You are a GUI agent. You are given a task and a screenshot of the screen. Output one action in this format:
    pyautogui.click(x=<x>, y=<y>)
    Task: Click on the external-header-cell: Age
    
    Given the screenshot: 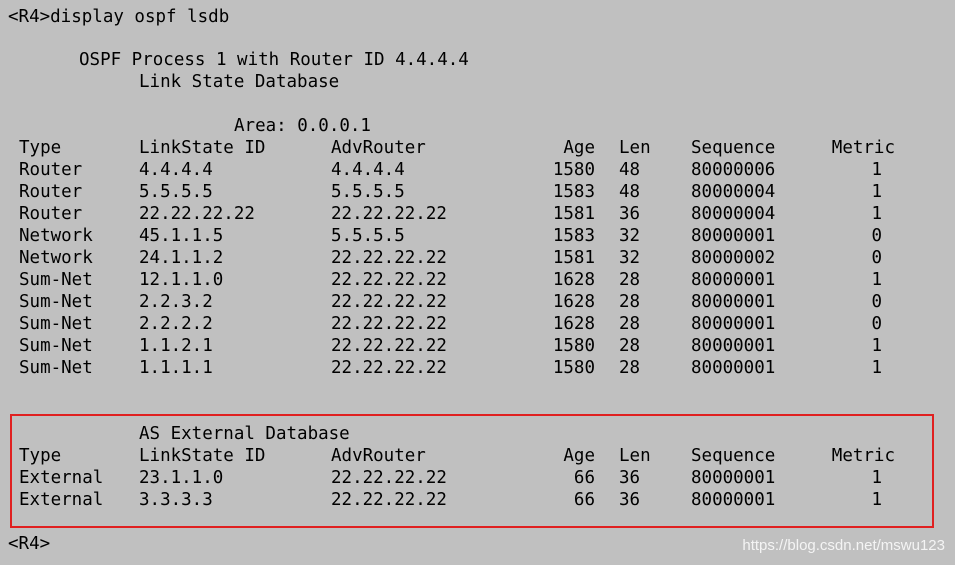 What is the action you would take?
    pyautogui.click(x=579, y=456)
    